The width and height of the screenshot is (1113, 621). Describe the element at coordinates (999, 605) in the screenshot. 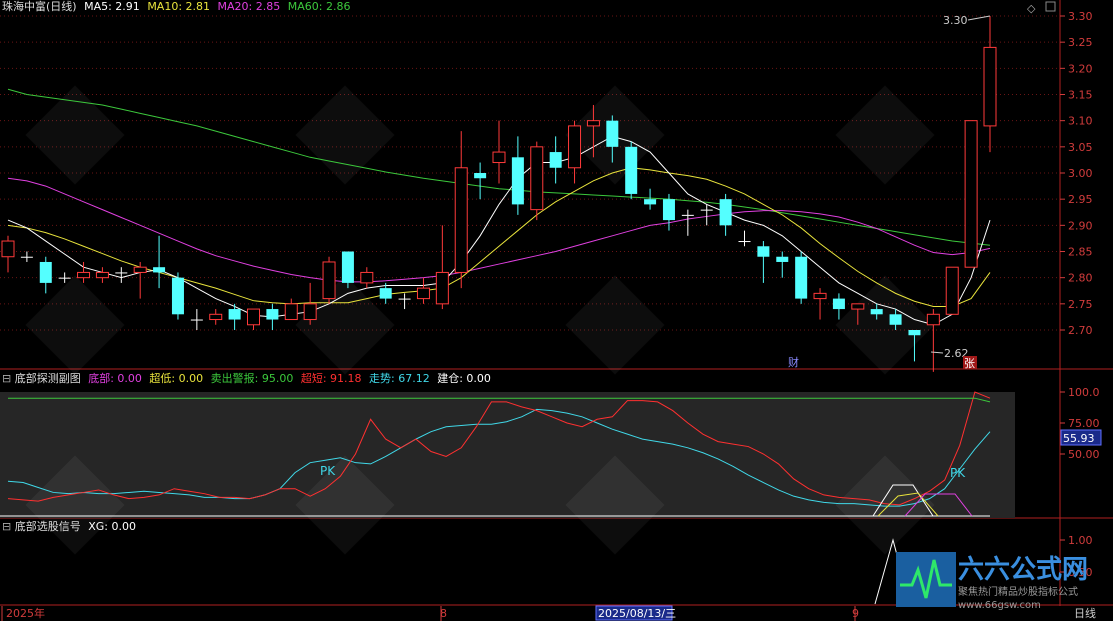

I see `svg-text: www.66gsw.com` at that location.